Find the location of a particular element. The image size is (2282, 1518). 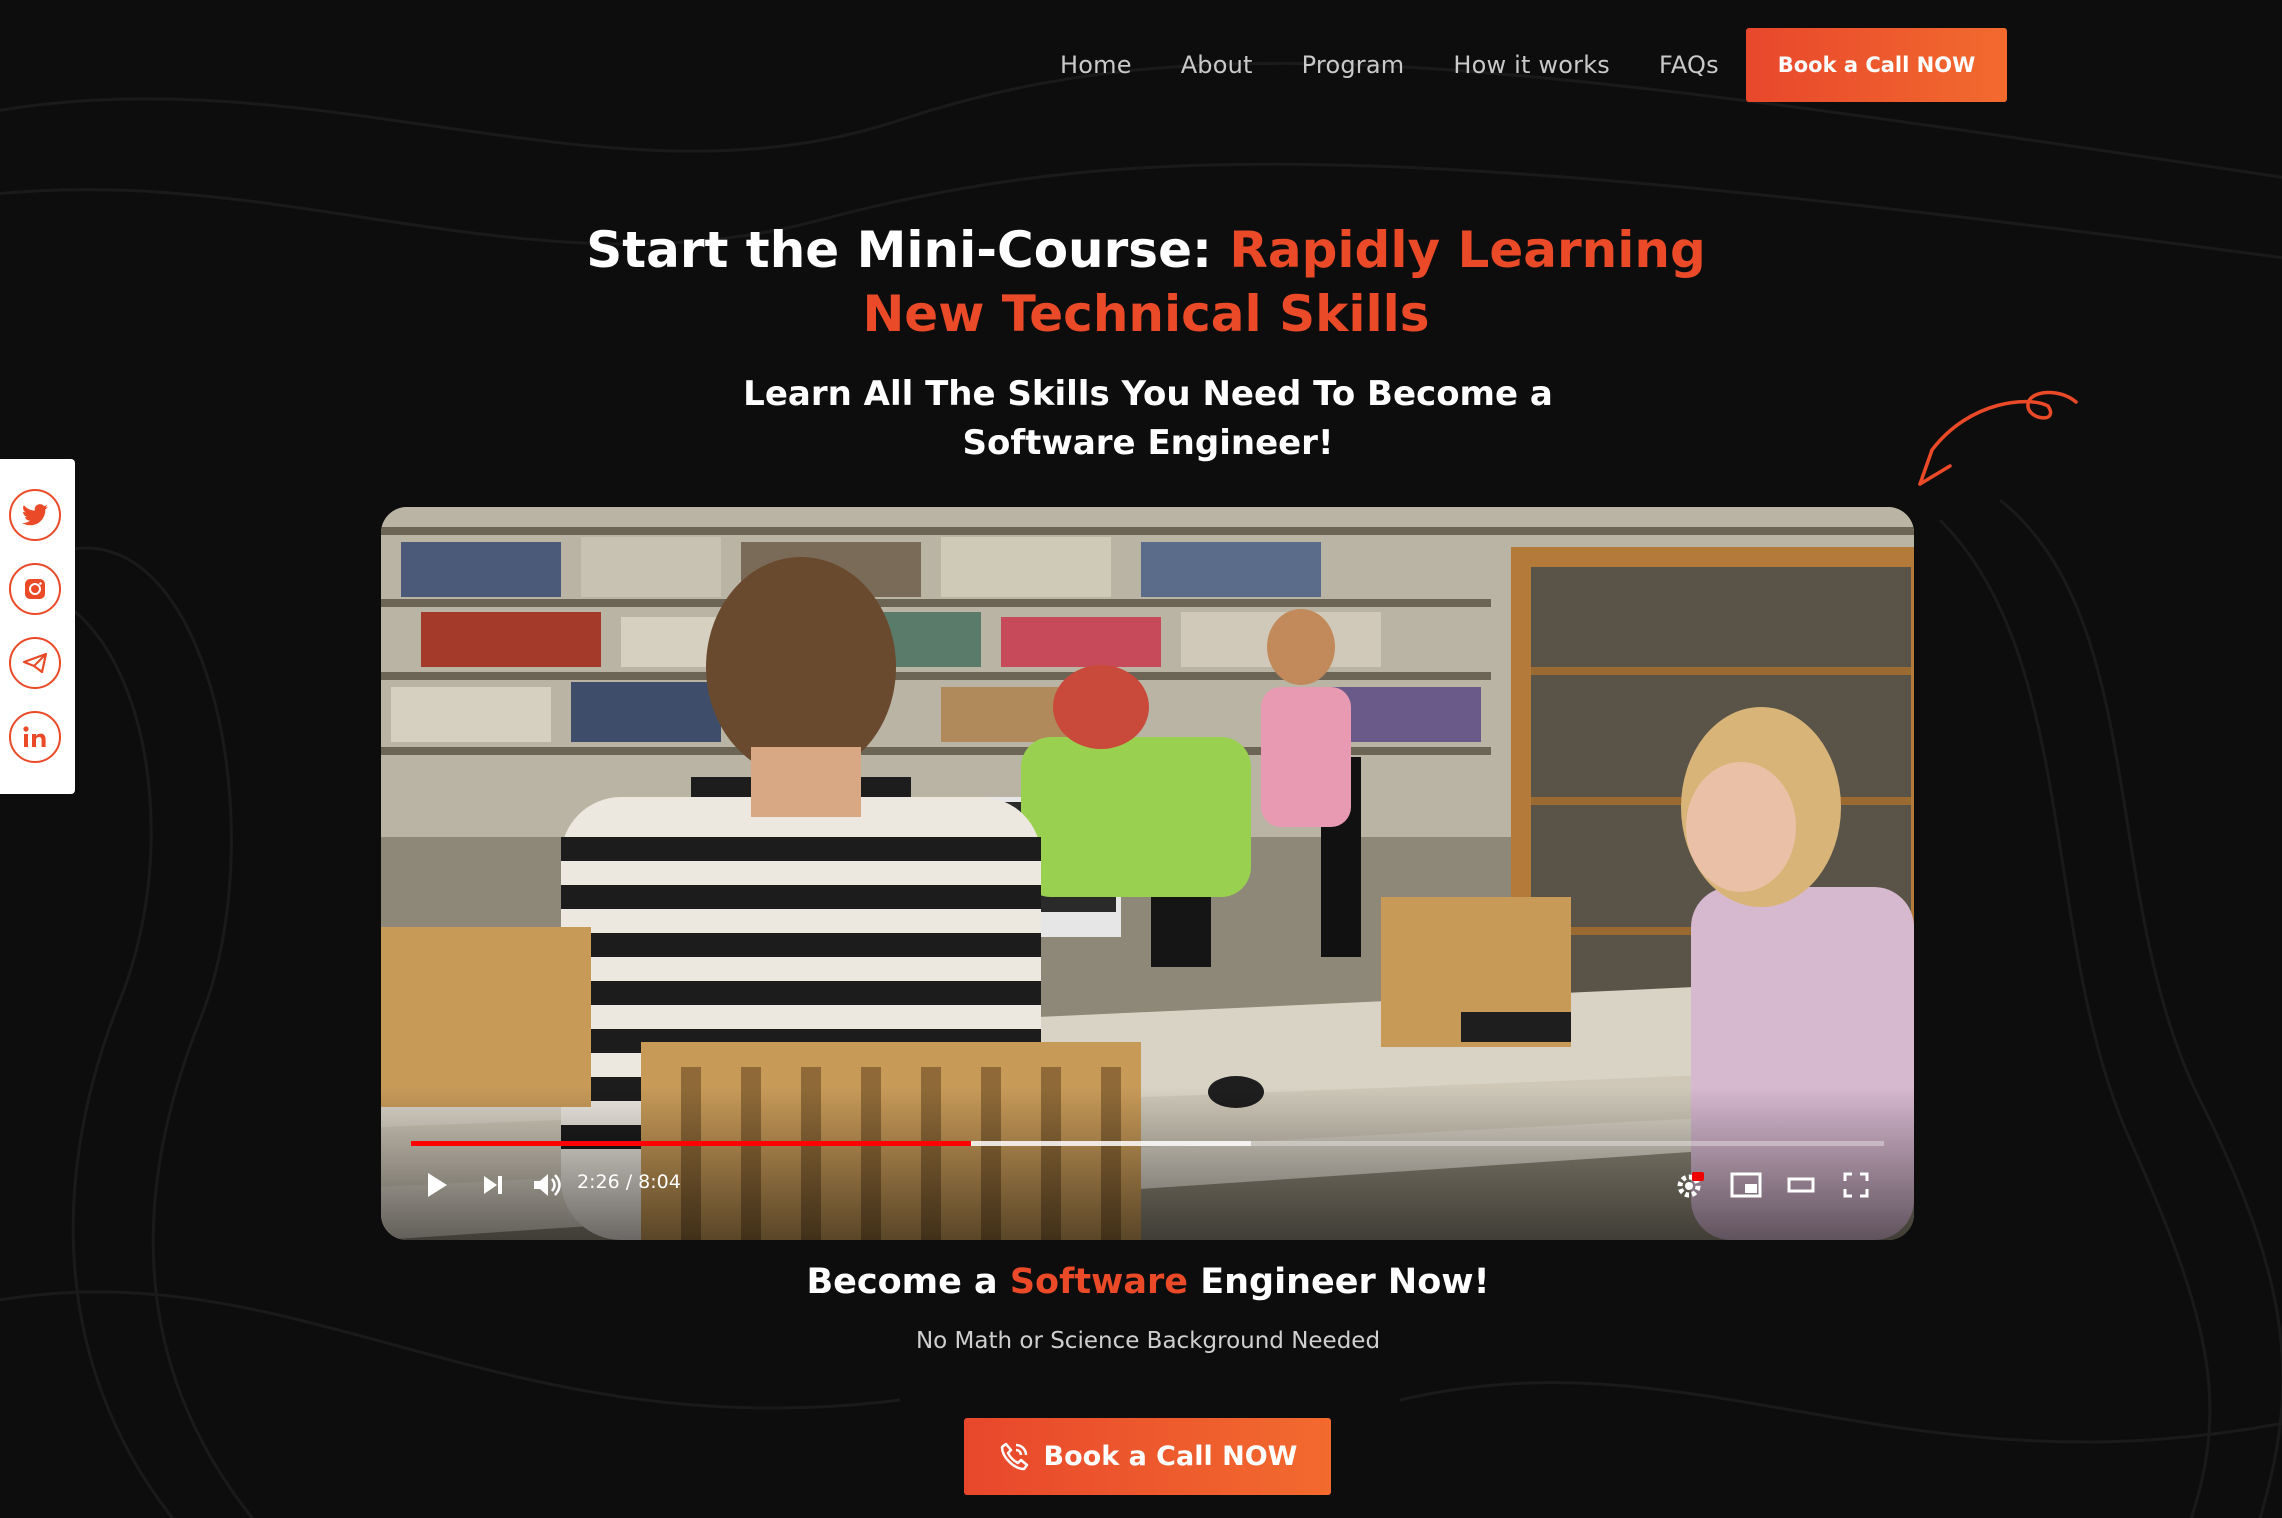

cta-note: No Math or Science Background Needed is located at coordinates (1148, 1341).